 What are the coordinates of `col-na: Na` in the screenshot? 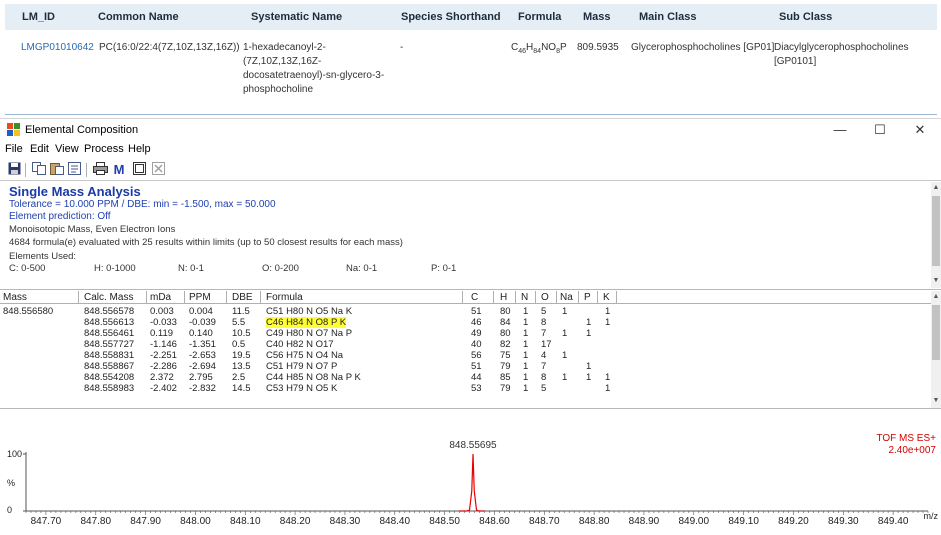 It's located at (566, 297).